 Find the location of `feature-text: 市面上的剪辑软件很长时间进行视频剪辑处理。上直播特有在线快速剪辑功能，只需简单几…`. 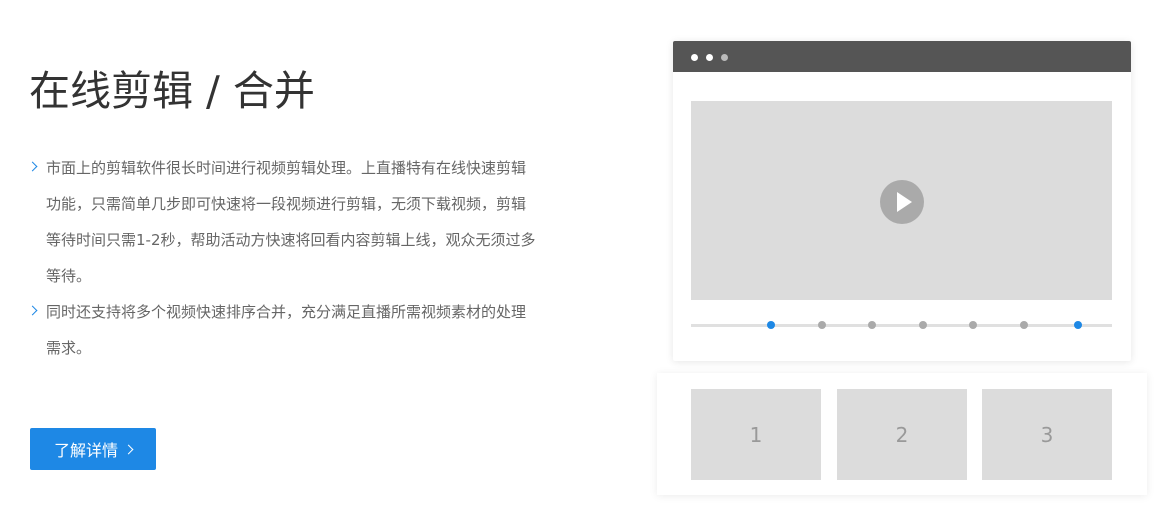

feature-text: 市面上的剪辑软件很长时间进行视频剪辑处理。上直播特有在线快速剪辑功能，只需简单几… is located at coordinates (291, 222).